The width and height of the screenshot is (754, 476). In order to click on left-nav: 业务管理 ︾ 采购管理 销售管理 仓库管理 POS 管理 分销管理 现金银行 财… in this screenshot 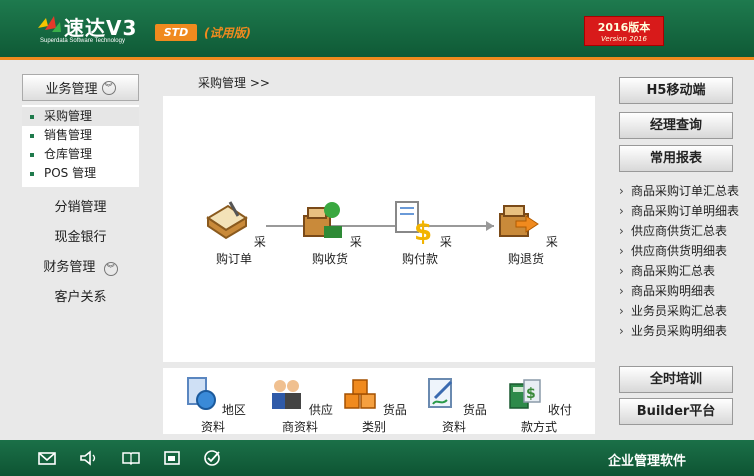, I will do `click(80, 193)`.